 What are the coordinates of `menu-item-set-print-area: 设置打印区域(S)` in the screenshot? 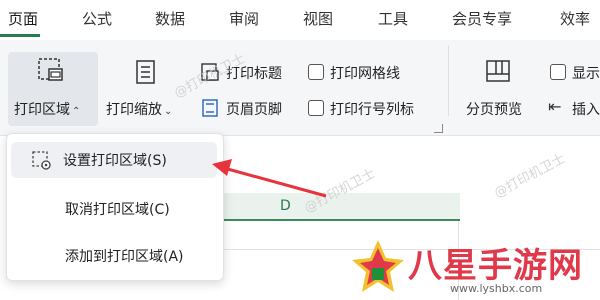 It's located at (114, 160).